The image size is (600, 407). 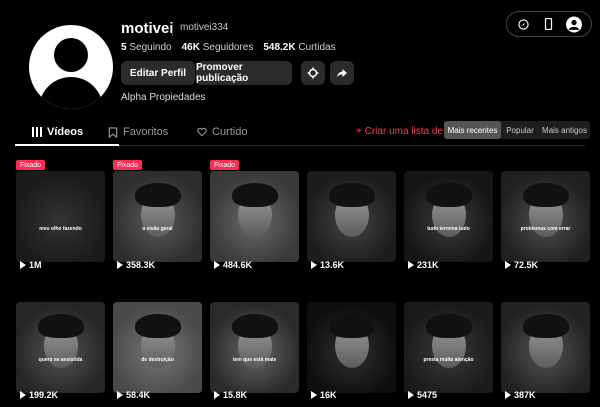 I want to click on avatar-body, so click(x=71, y=93).